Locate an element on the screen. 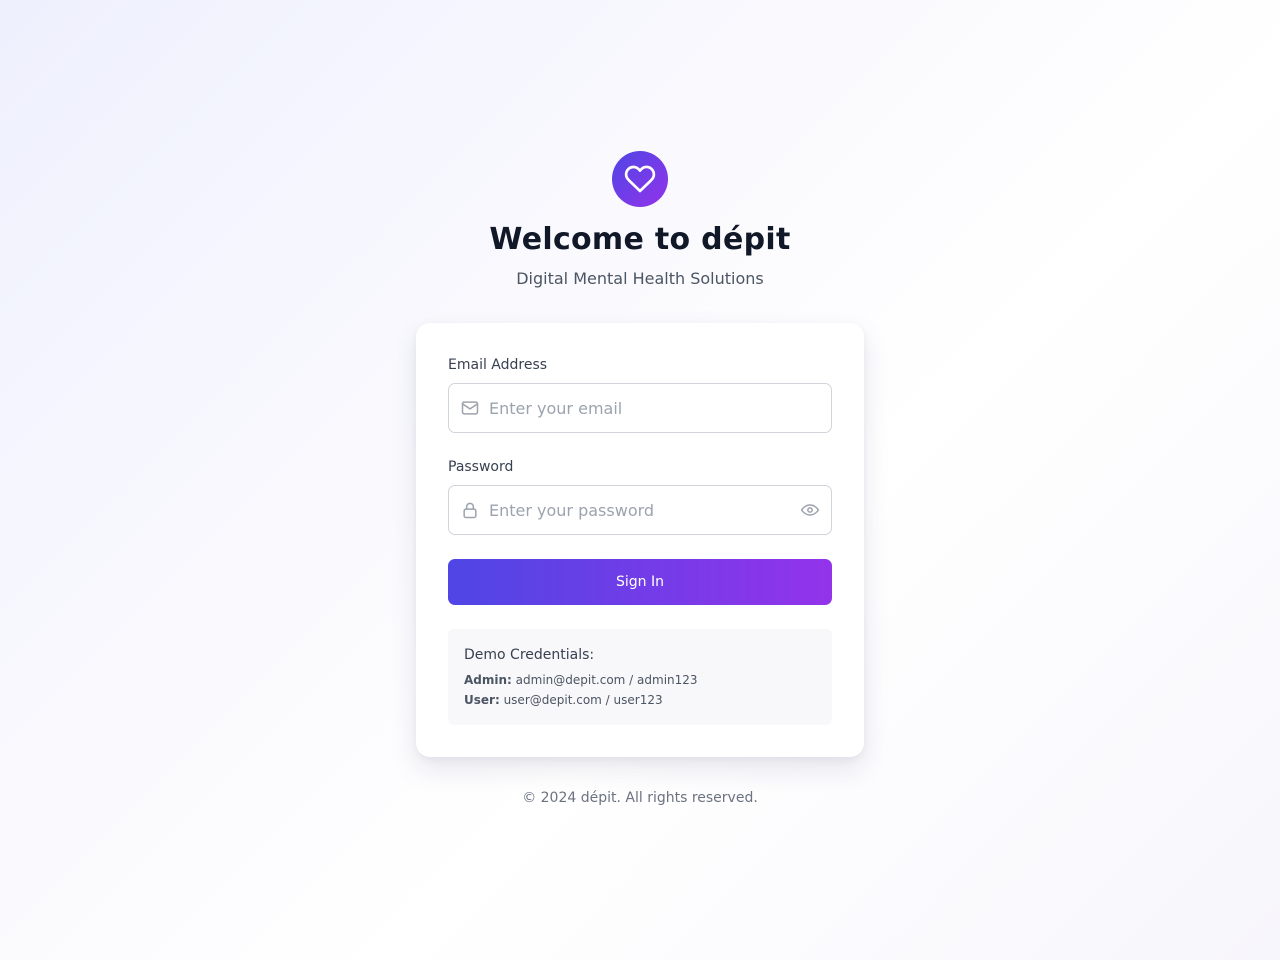 This screenshot has width=1280, height=960. sign-in-button: Sign In is located at coordinates (640, 582).